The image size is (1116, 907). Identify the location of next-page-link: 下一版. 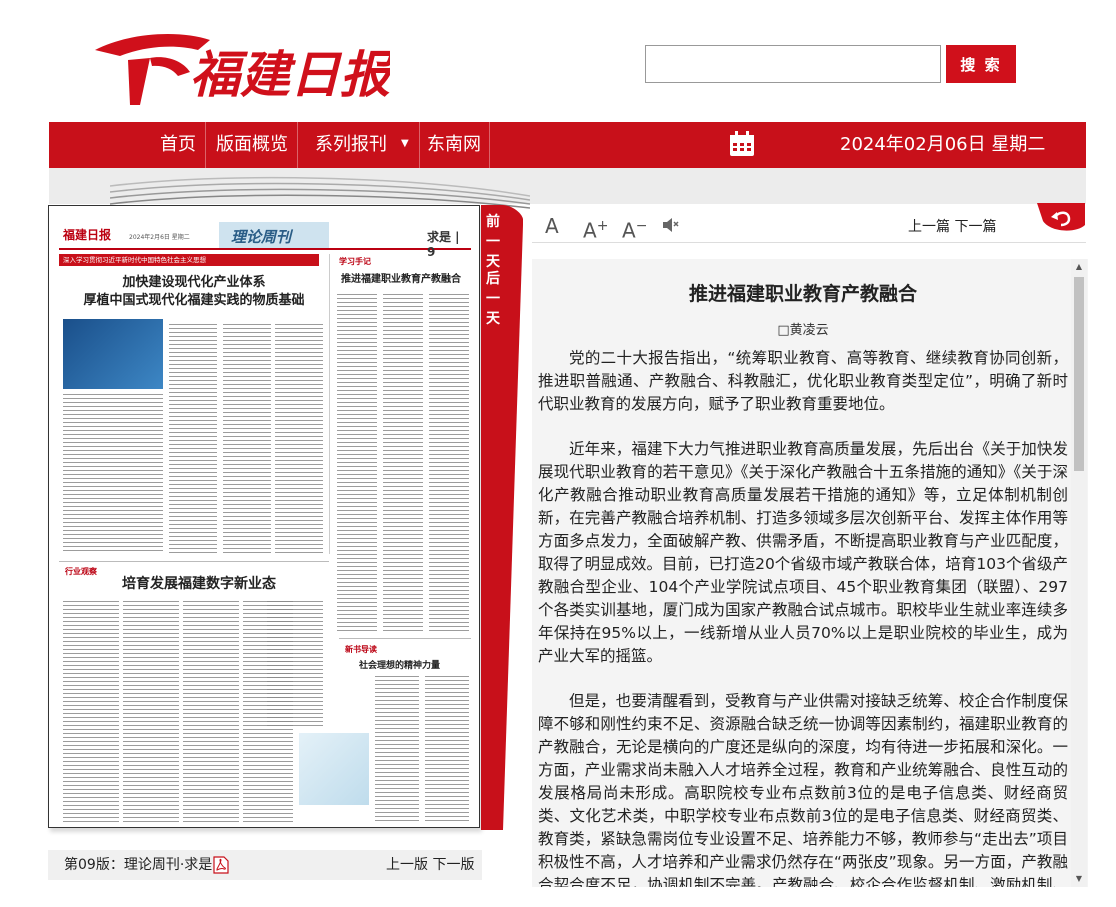
(453, 865).